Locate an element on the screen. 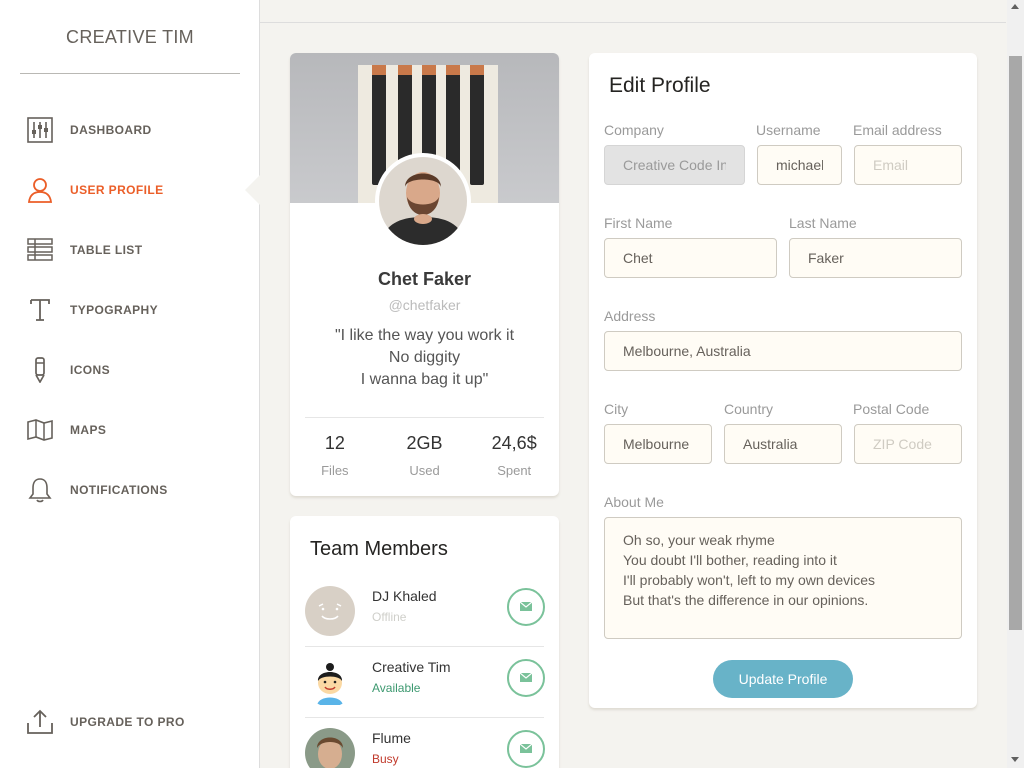 The width and height of the screenshot is (1024, 768). sliders-icon is located at coordinates (40, 130).